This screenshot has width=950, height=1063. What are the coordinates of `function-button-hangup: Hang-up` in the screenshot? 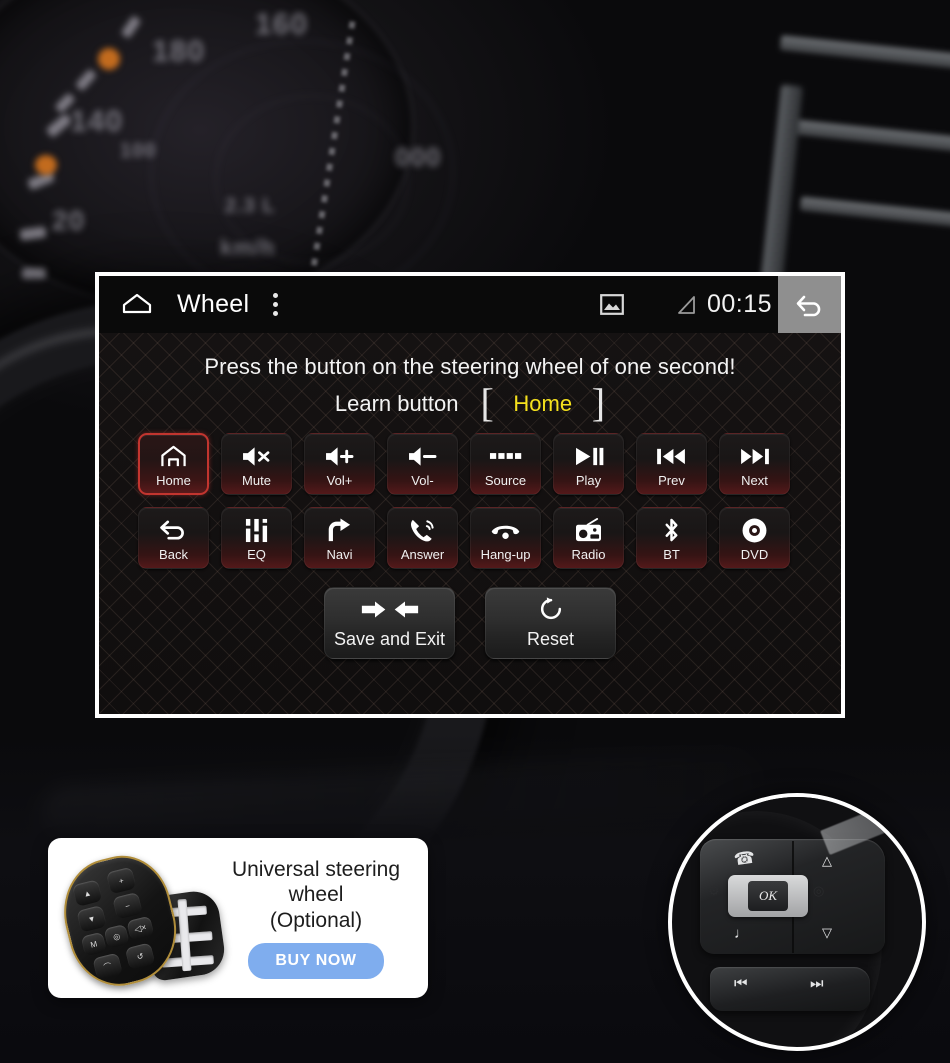 It's located at (505, 538).